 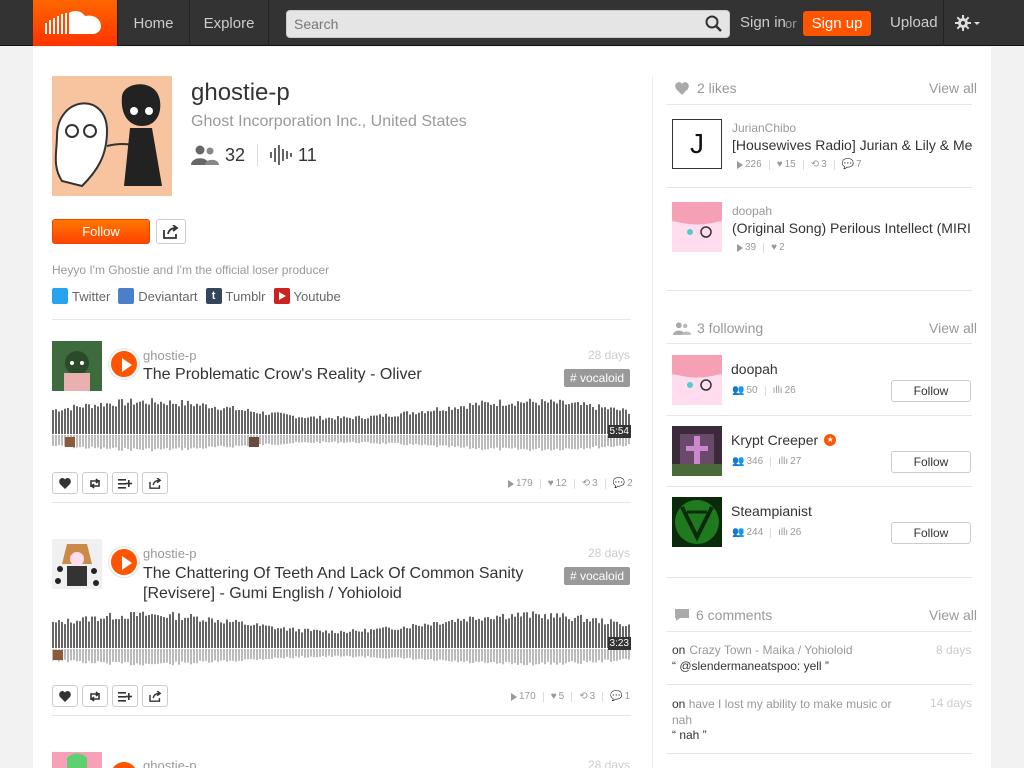 I want to click on comments-header: 6 comments, so click(x=723, y=615).